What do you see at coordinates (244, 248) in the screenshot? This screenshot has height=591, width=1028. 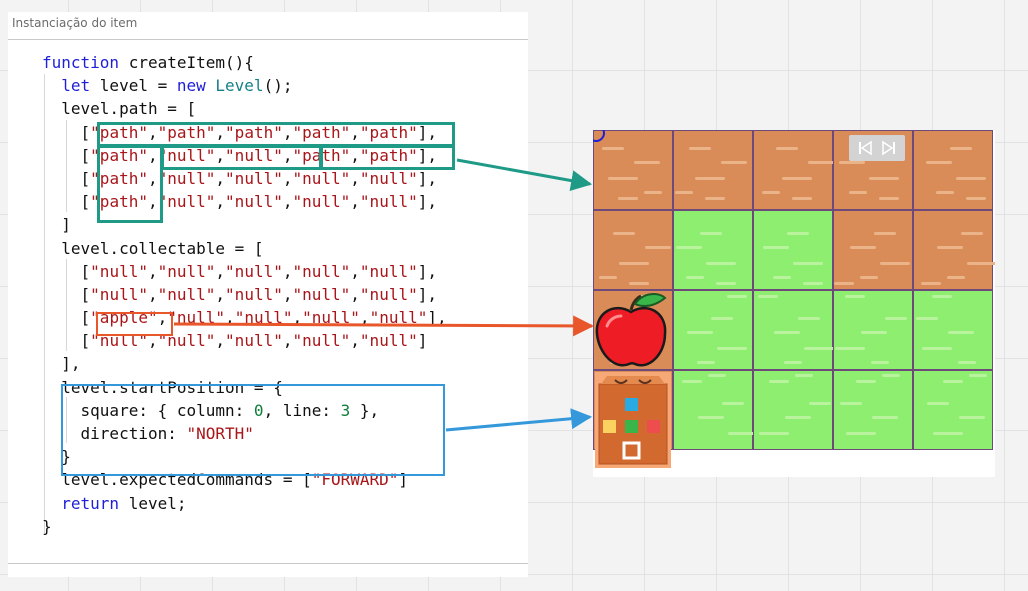 I see `code-line: level.collectable = [` at bounding box center [244, 248].